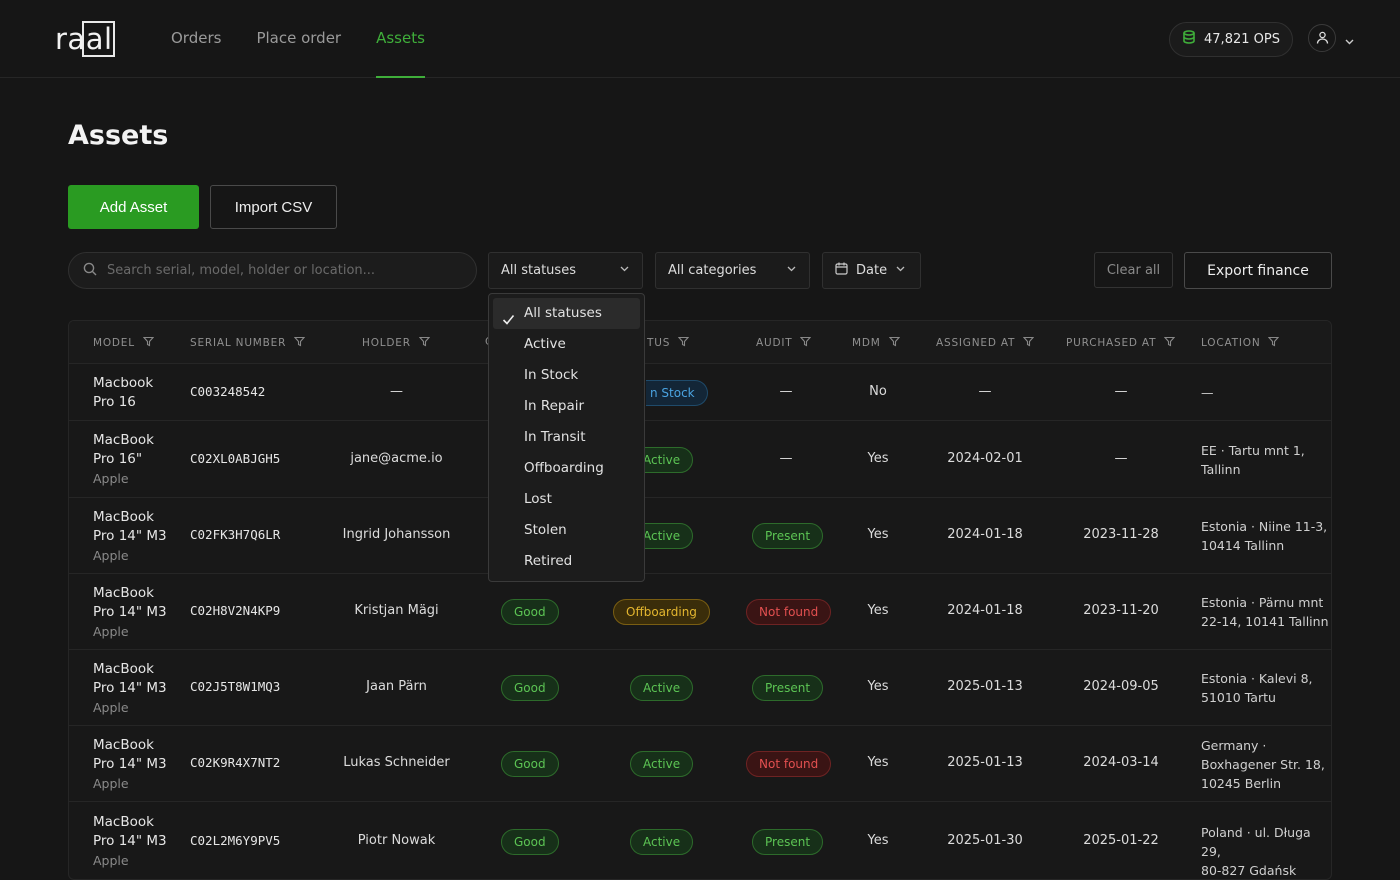 Image resolution: width=1400 pixels, height=880 pixels. What do you see at coordinates (786, 391) in the screenshot?
I see `audit-cell: —` at bounding box center [786, 391].